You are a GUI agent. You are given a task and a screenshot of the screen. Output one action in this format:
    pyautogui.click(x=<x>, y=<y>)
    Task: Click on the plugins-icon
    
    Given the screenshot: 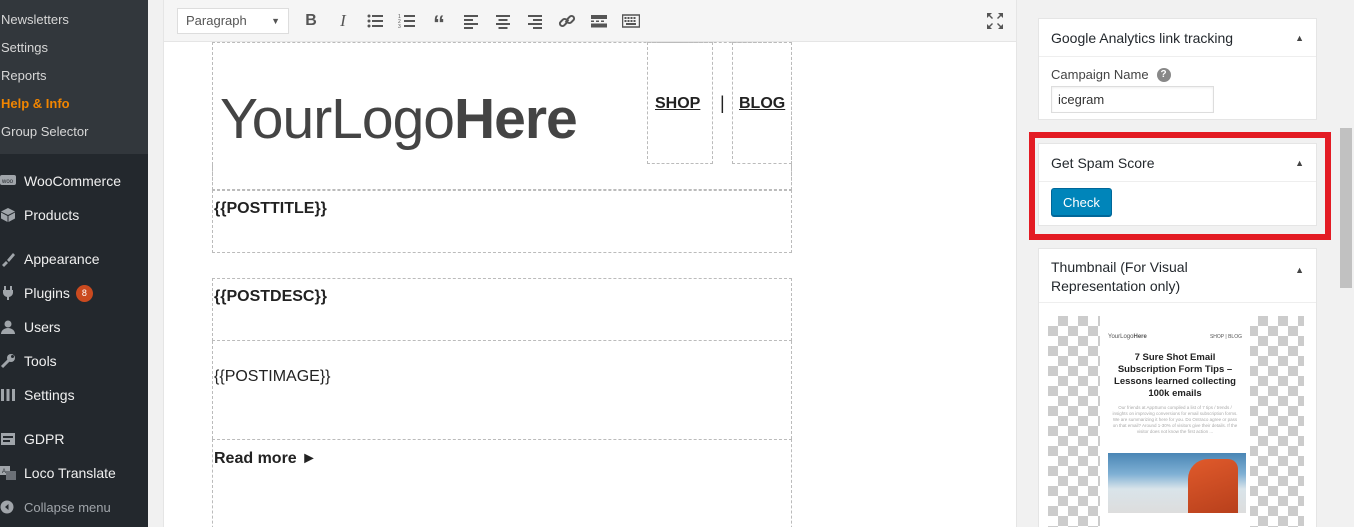 What is the action you would take?
    pyautogui.click(x=12, y=293)
    